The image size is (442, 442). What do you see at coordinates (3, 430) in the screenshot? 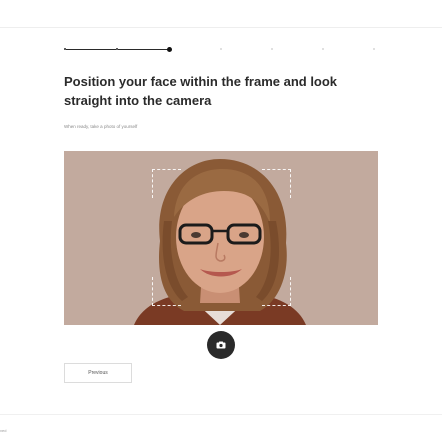
I see `footer-text: ved` at bounding box center [3, 430].